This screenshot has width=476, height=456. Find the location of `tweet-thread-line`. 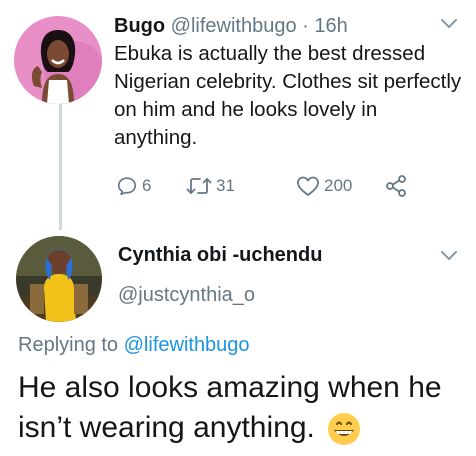

tweet-thread-line is located at coordinates (60, 165).